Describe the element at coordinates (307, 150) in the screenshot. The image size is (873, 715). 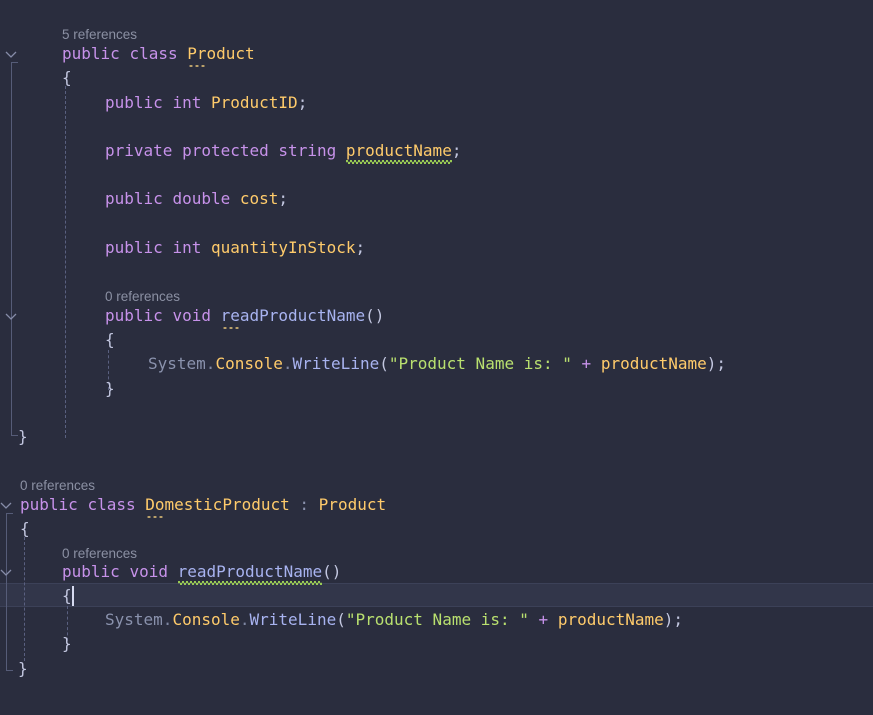
I see `keyword-string: string` at that location.